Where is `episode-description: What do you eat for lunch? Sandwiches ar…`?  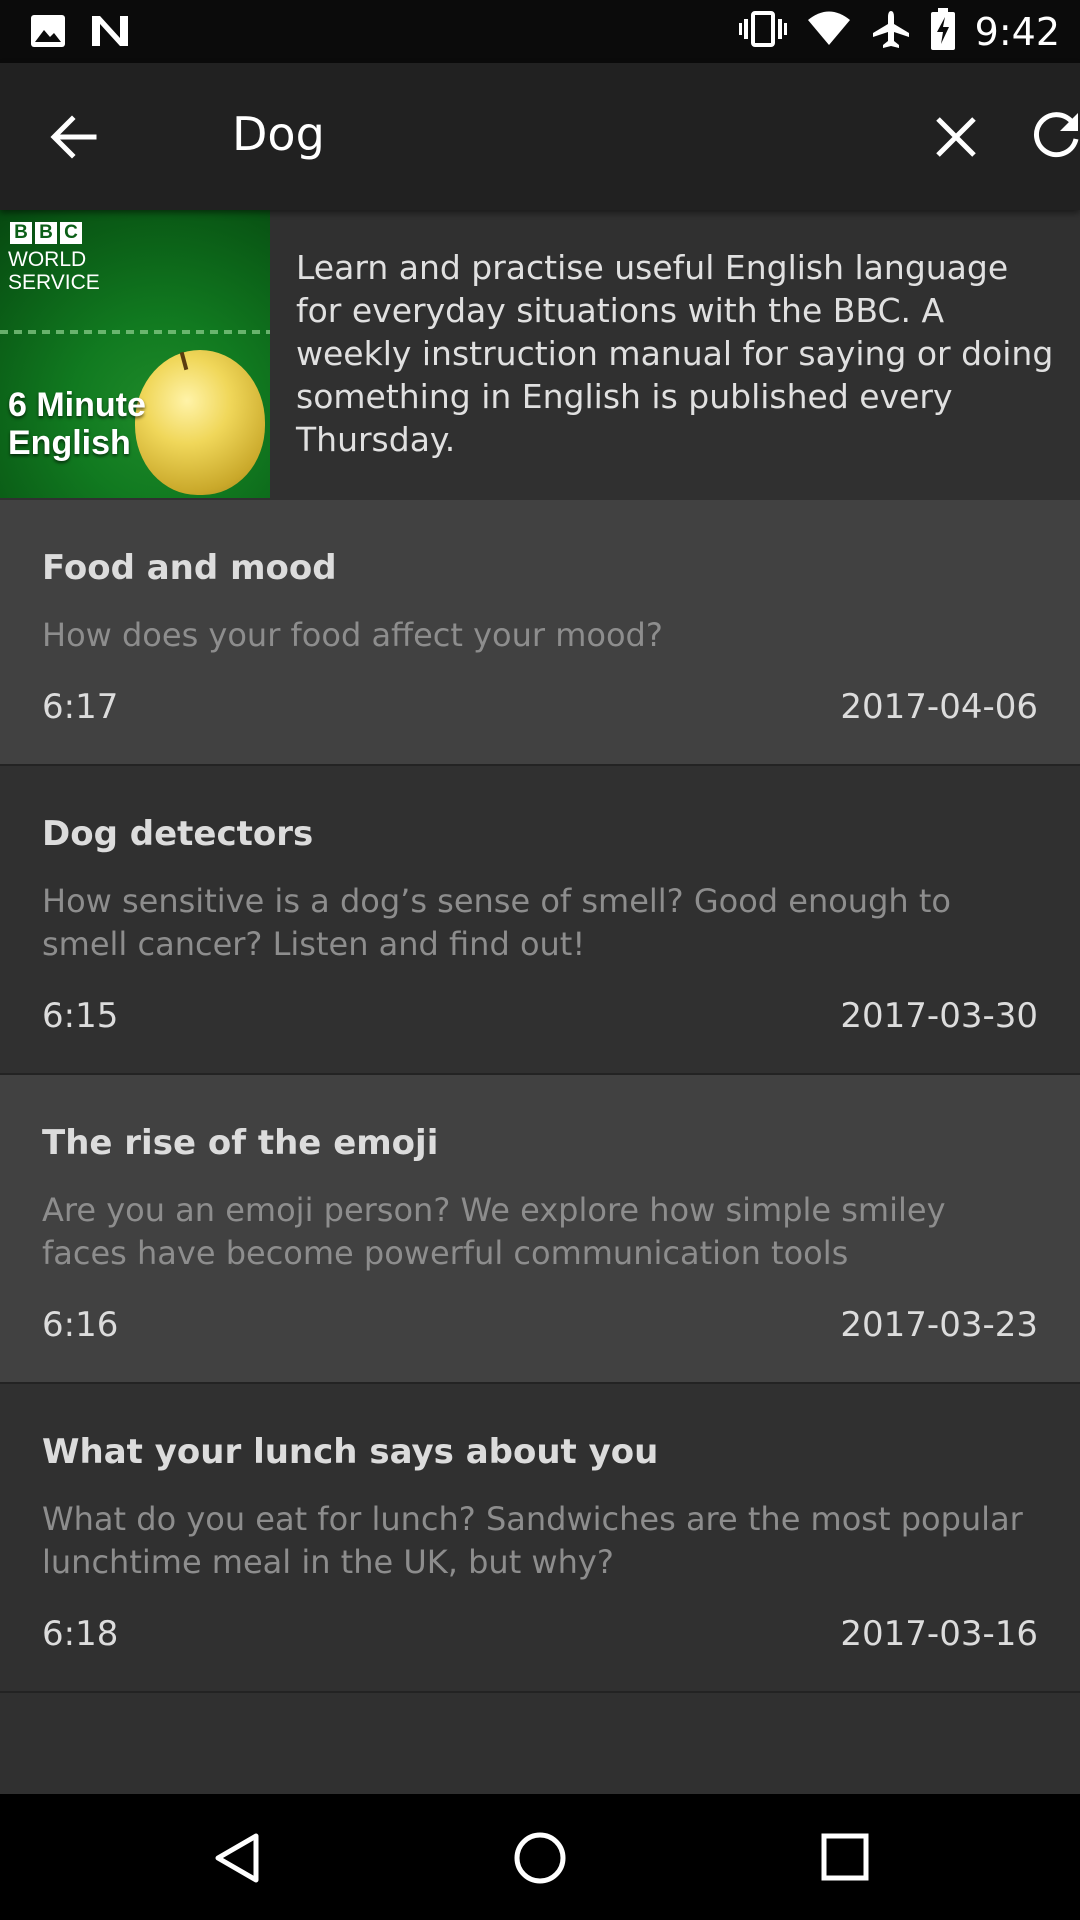 episode-description: What do you eat for lunch? Sandwiches ar… is located at coordinates (532, 1540).